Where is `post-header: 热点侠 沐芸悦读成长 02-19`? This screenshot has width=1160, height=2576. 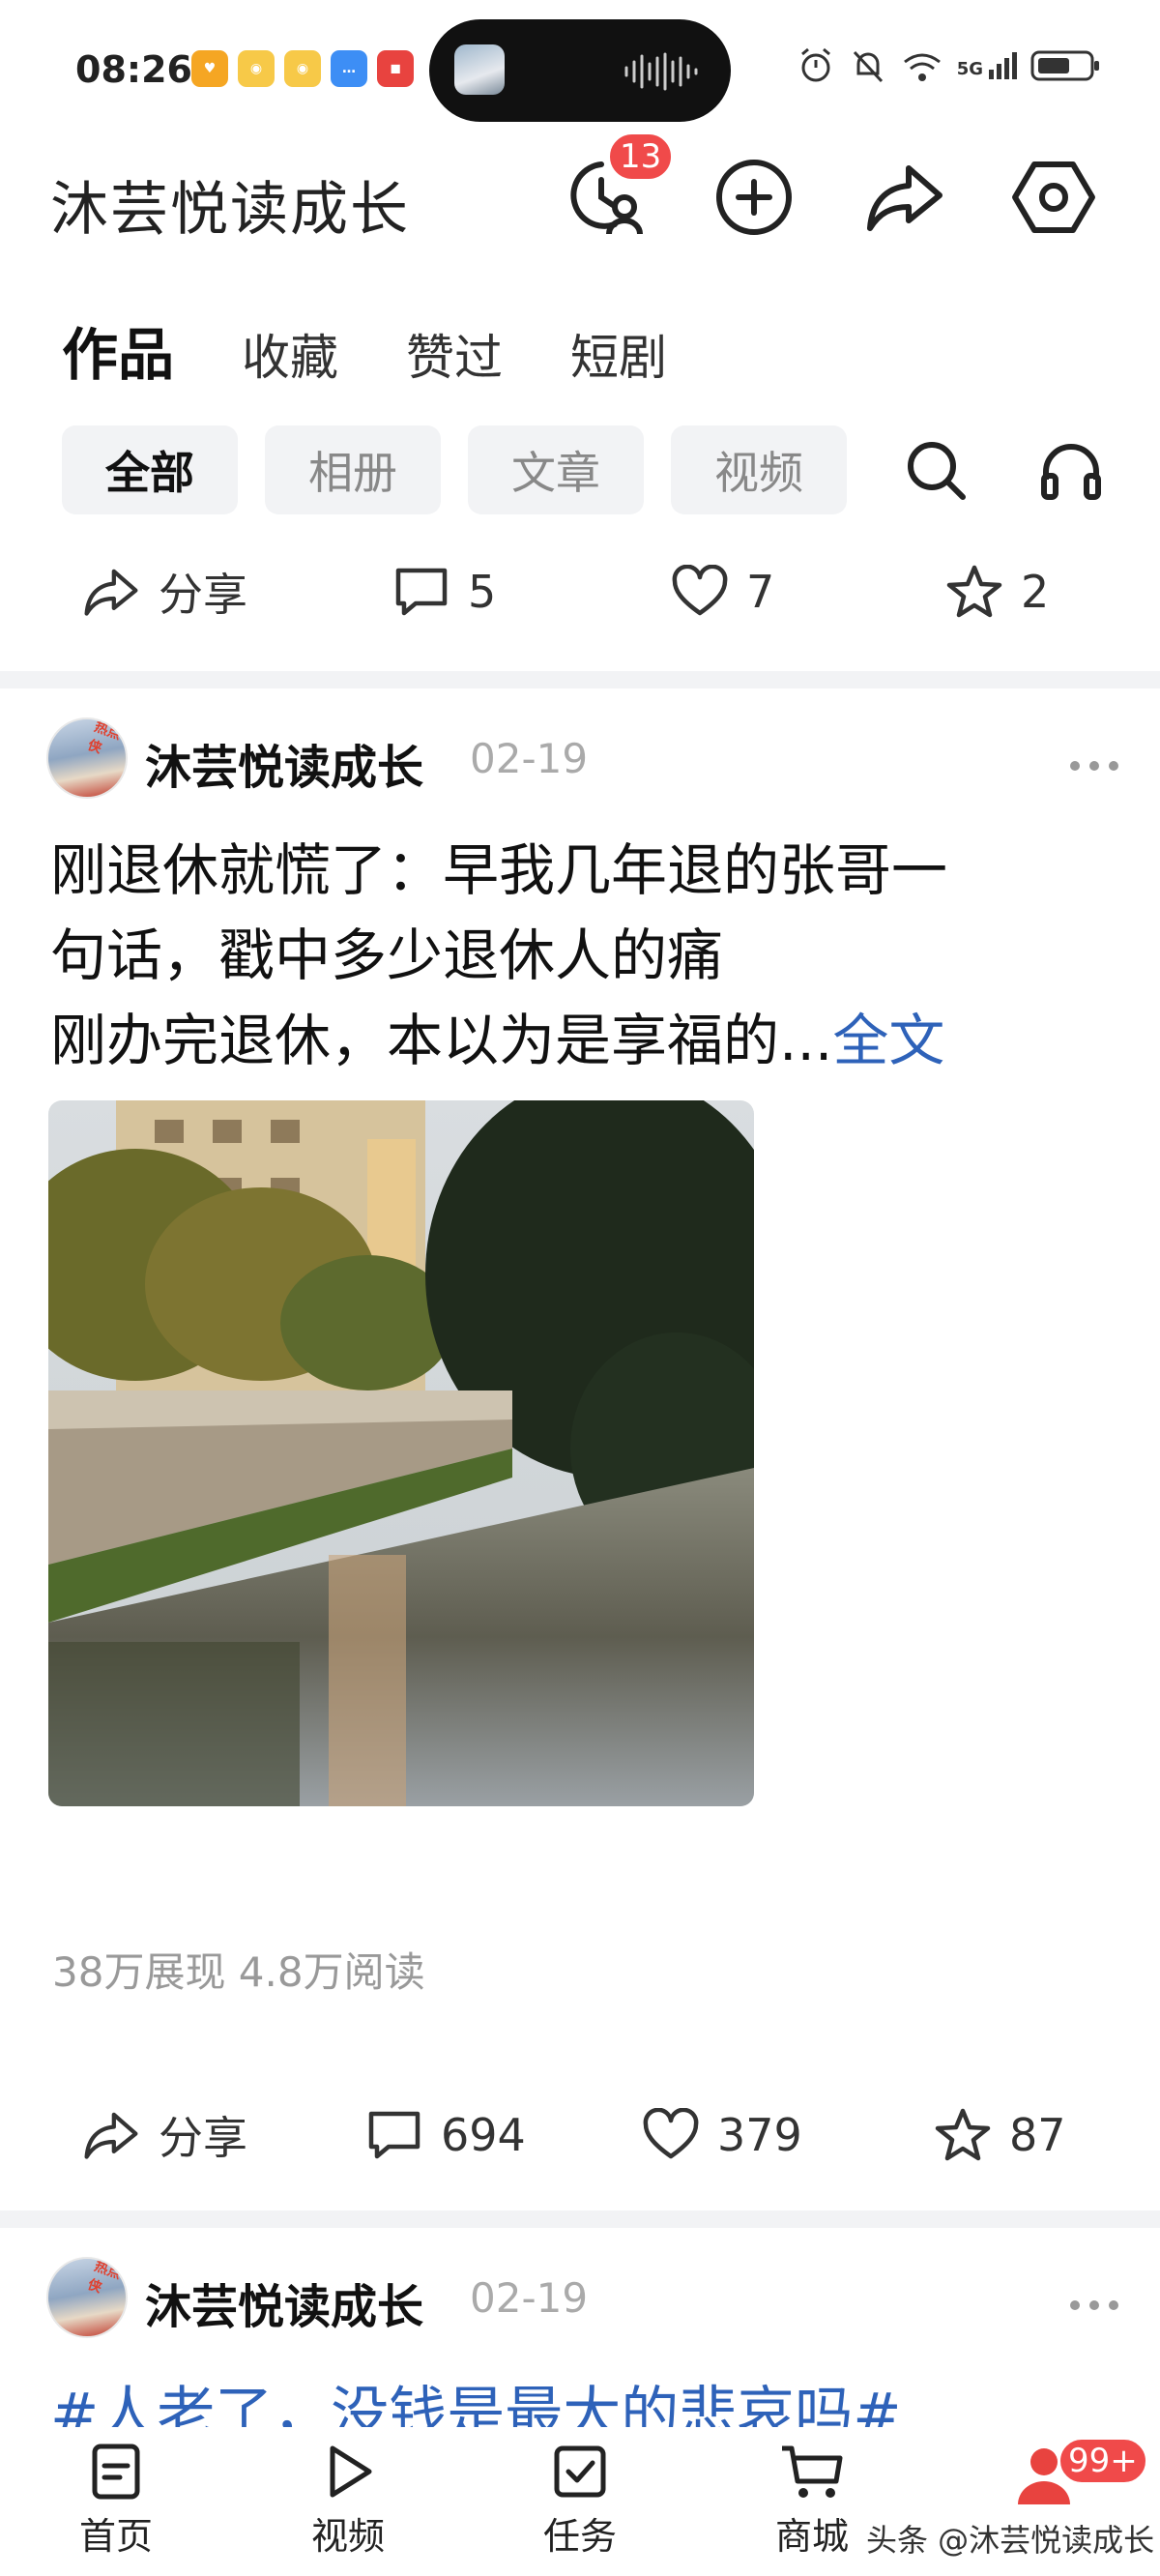
post-header: 热点侠 沐芸悦读成长 02-19 is located at coordinates (582, 761).